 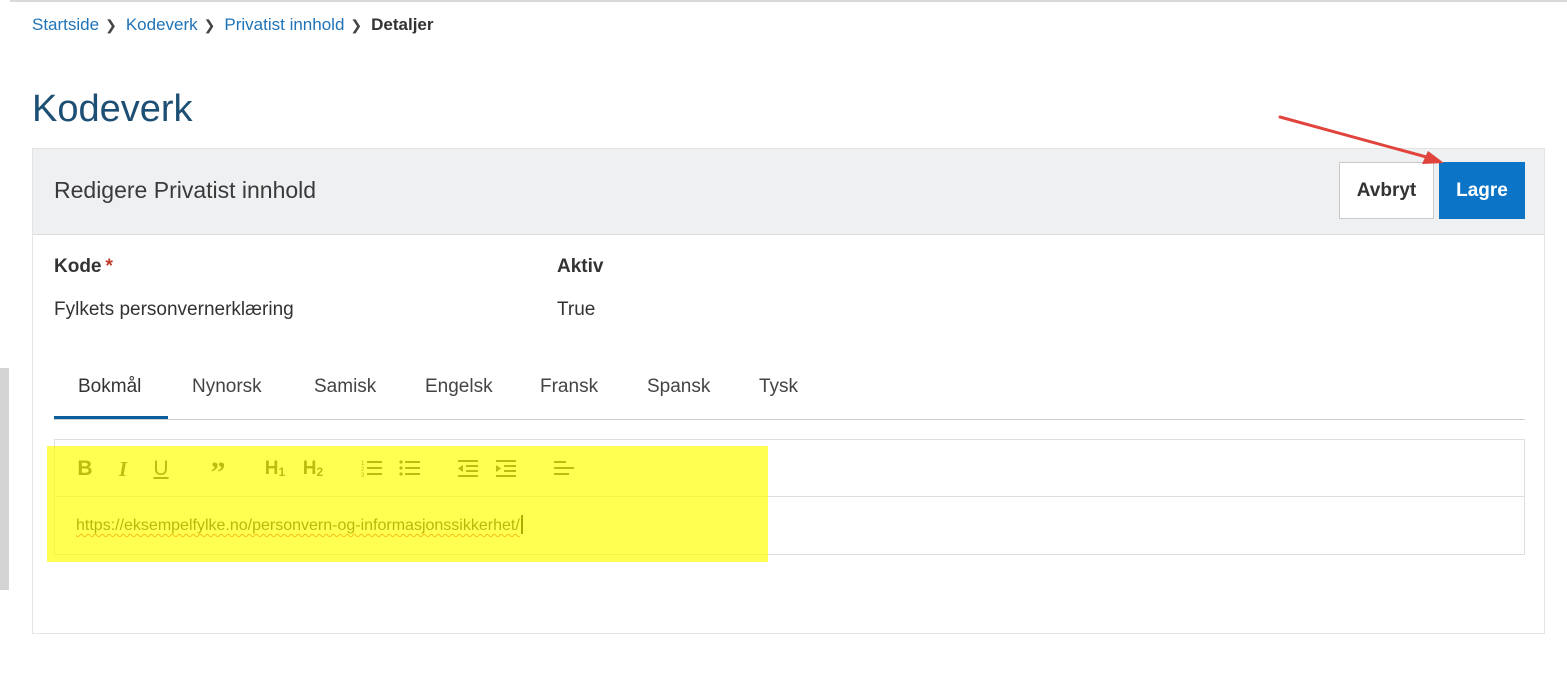 What do you see at coordinates (85, 469) in the screenshot?
I see `bold-icon: B` at bounding box center [85, 469].